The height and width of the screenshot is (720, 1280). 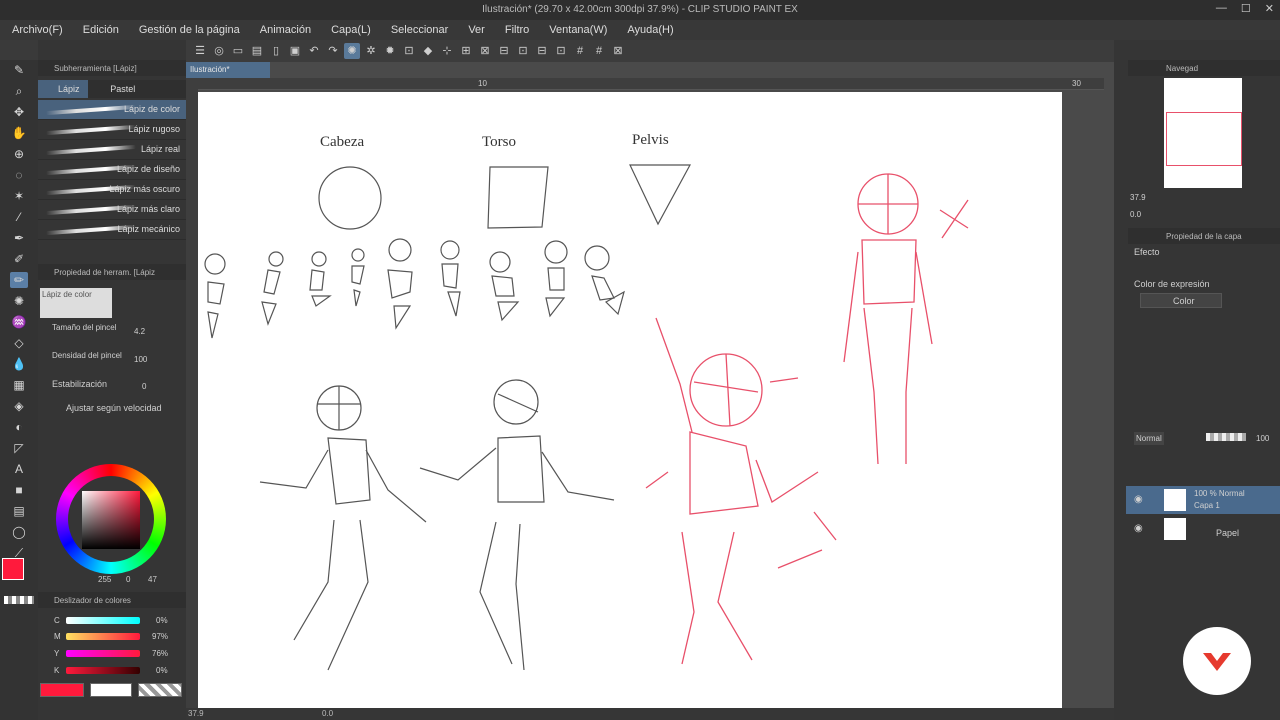 I want to click on density-value: 100, so click(x=140, y=359).